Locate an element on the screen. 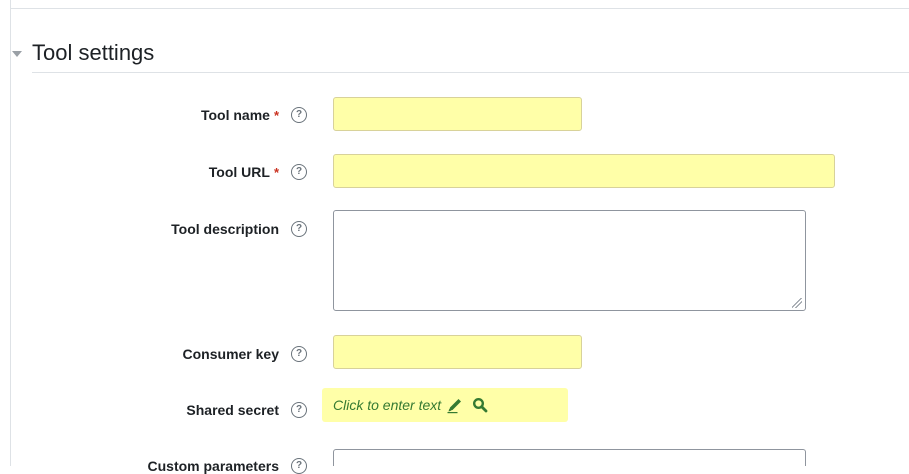  consumer-key-input is located at coordinates (457, 352).